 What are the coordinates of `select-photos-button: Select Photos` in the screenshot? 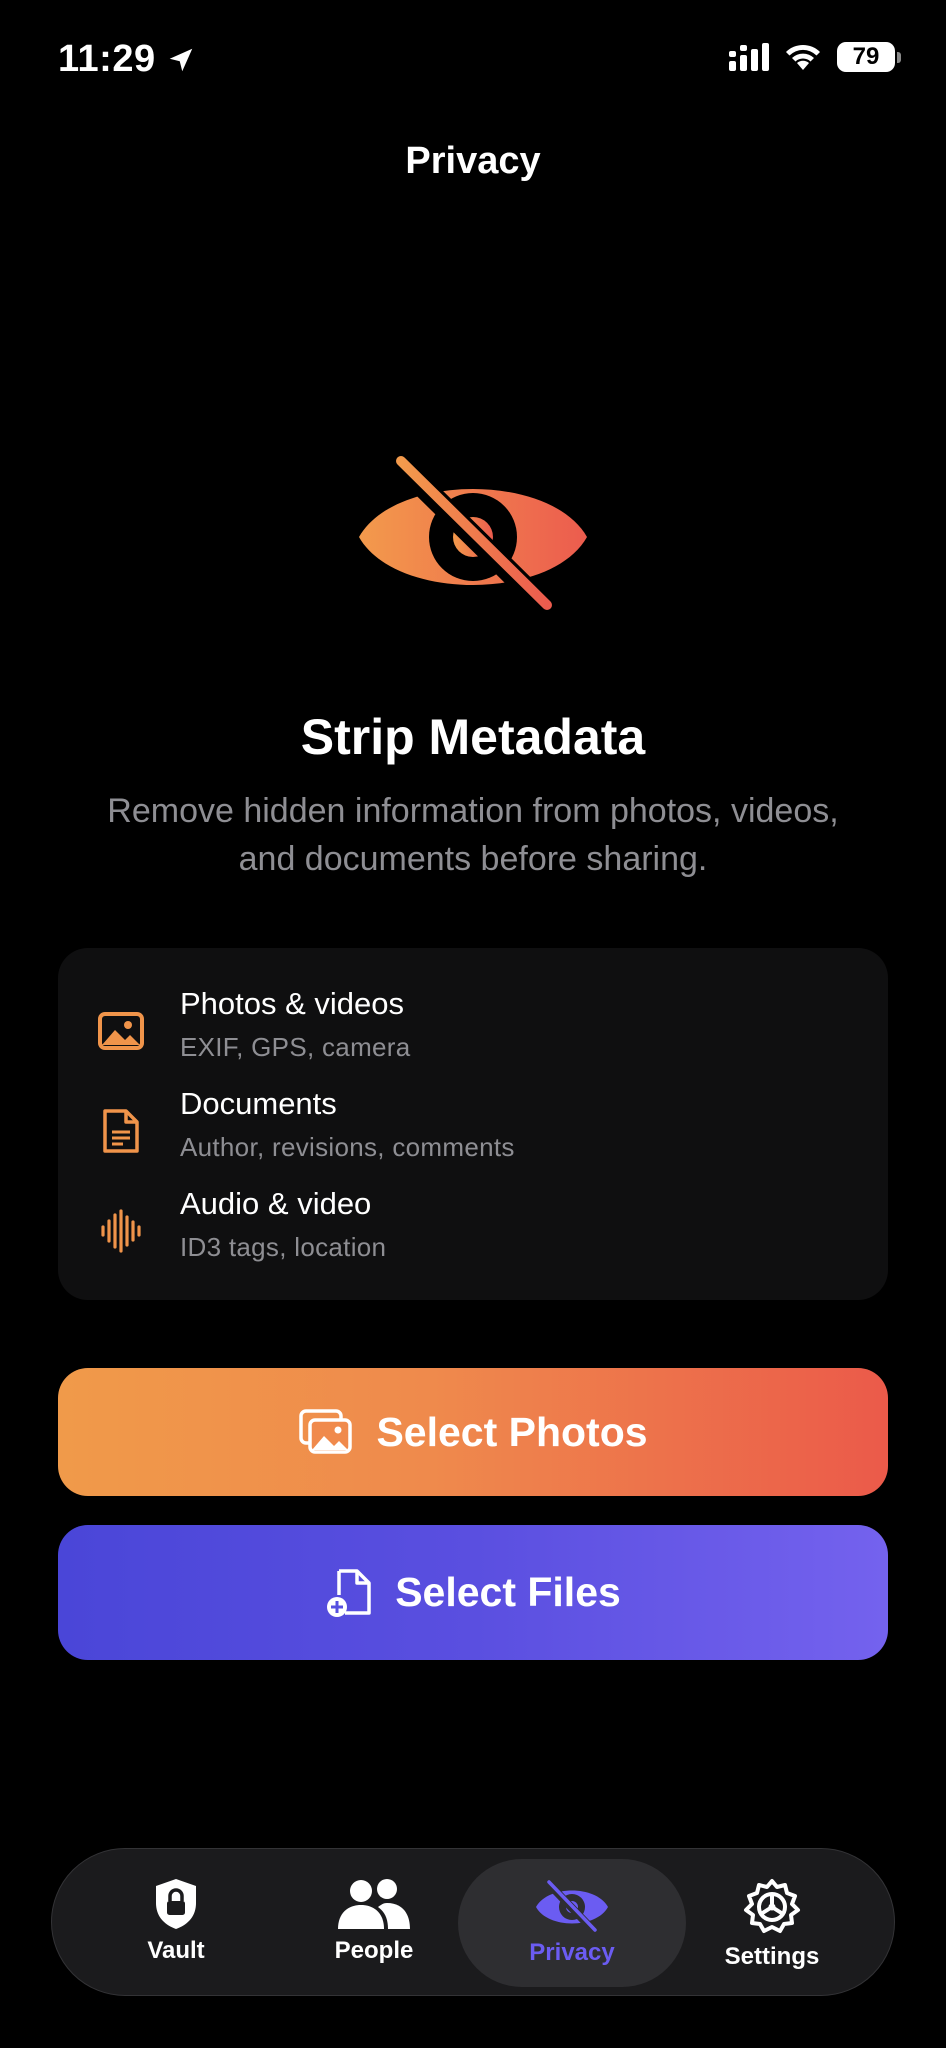 It's located at (473, 1432).